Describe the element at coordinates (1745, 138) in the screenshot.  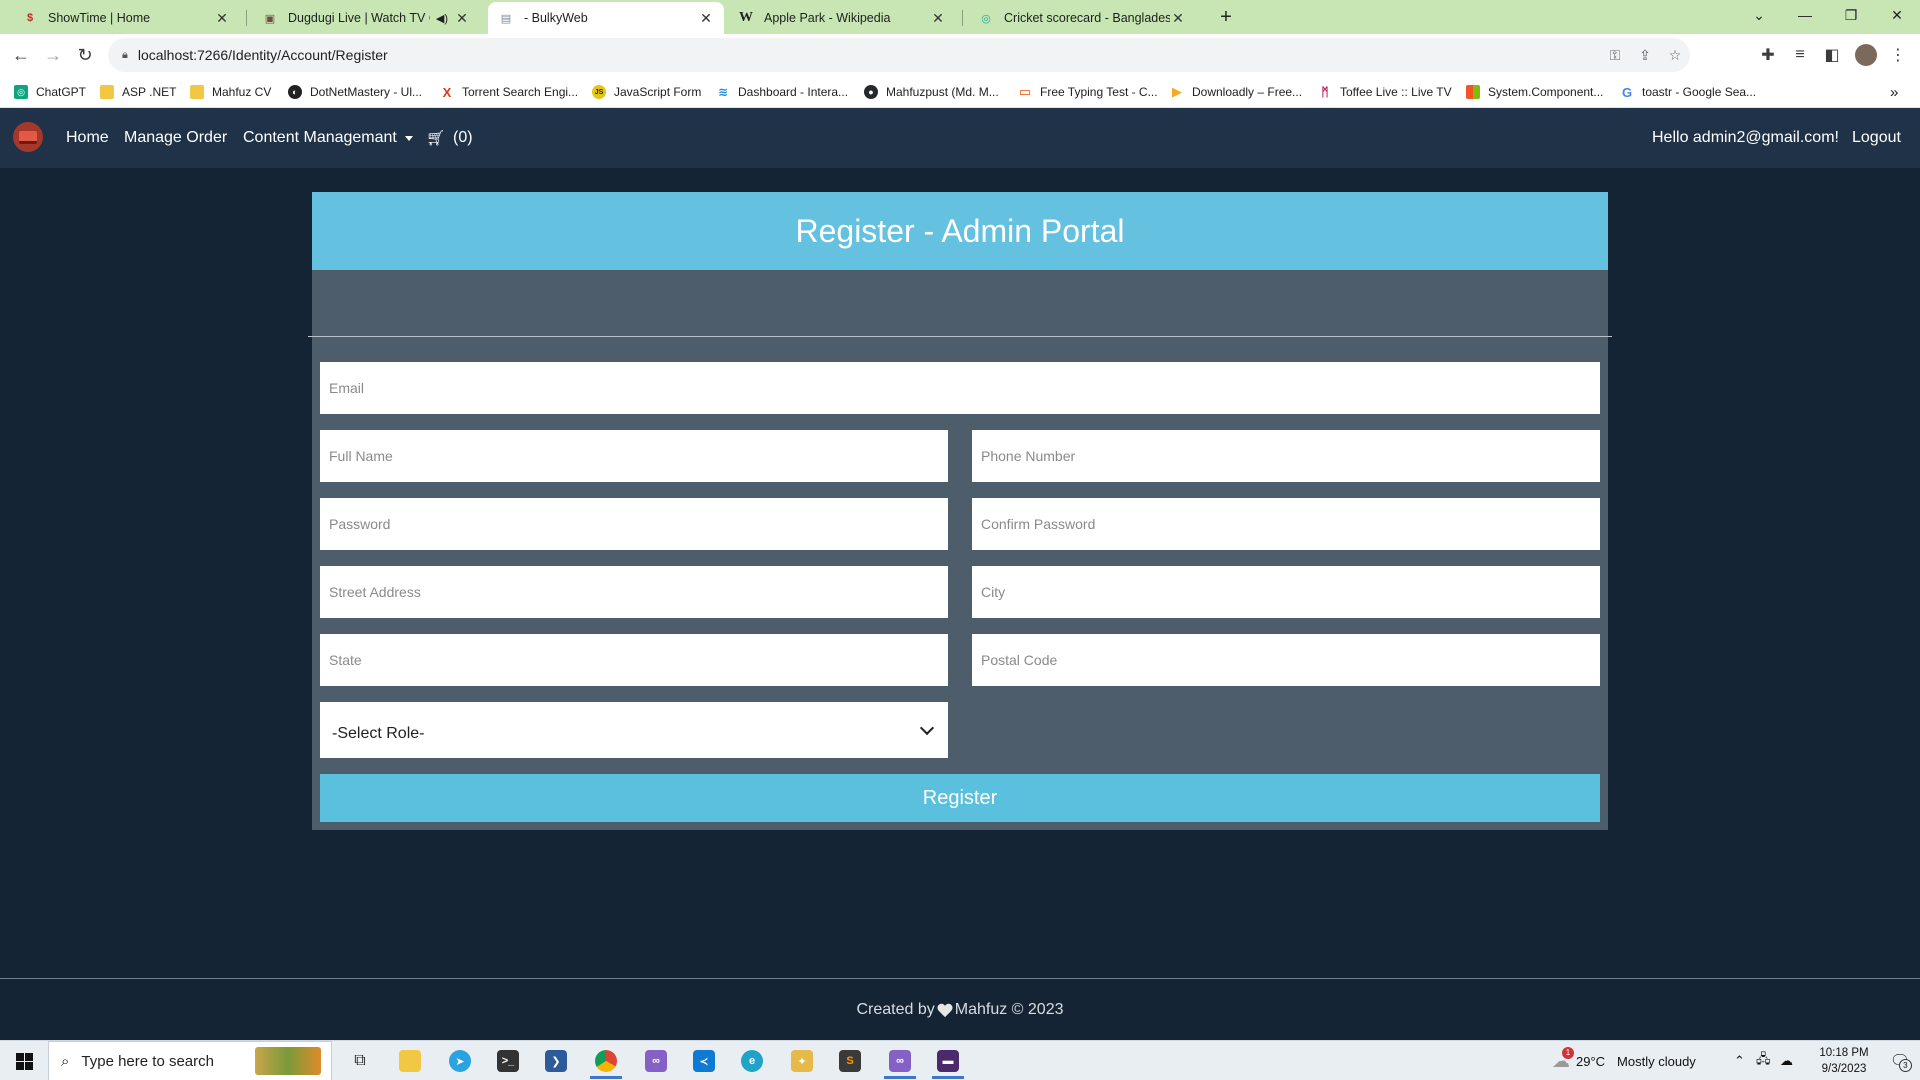
I see `nav-greeting: Hello admin2@gmail.com!` at that location.